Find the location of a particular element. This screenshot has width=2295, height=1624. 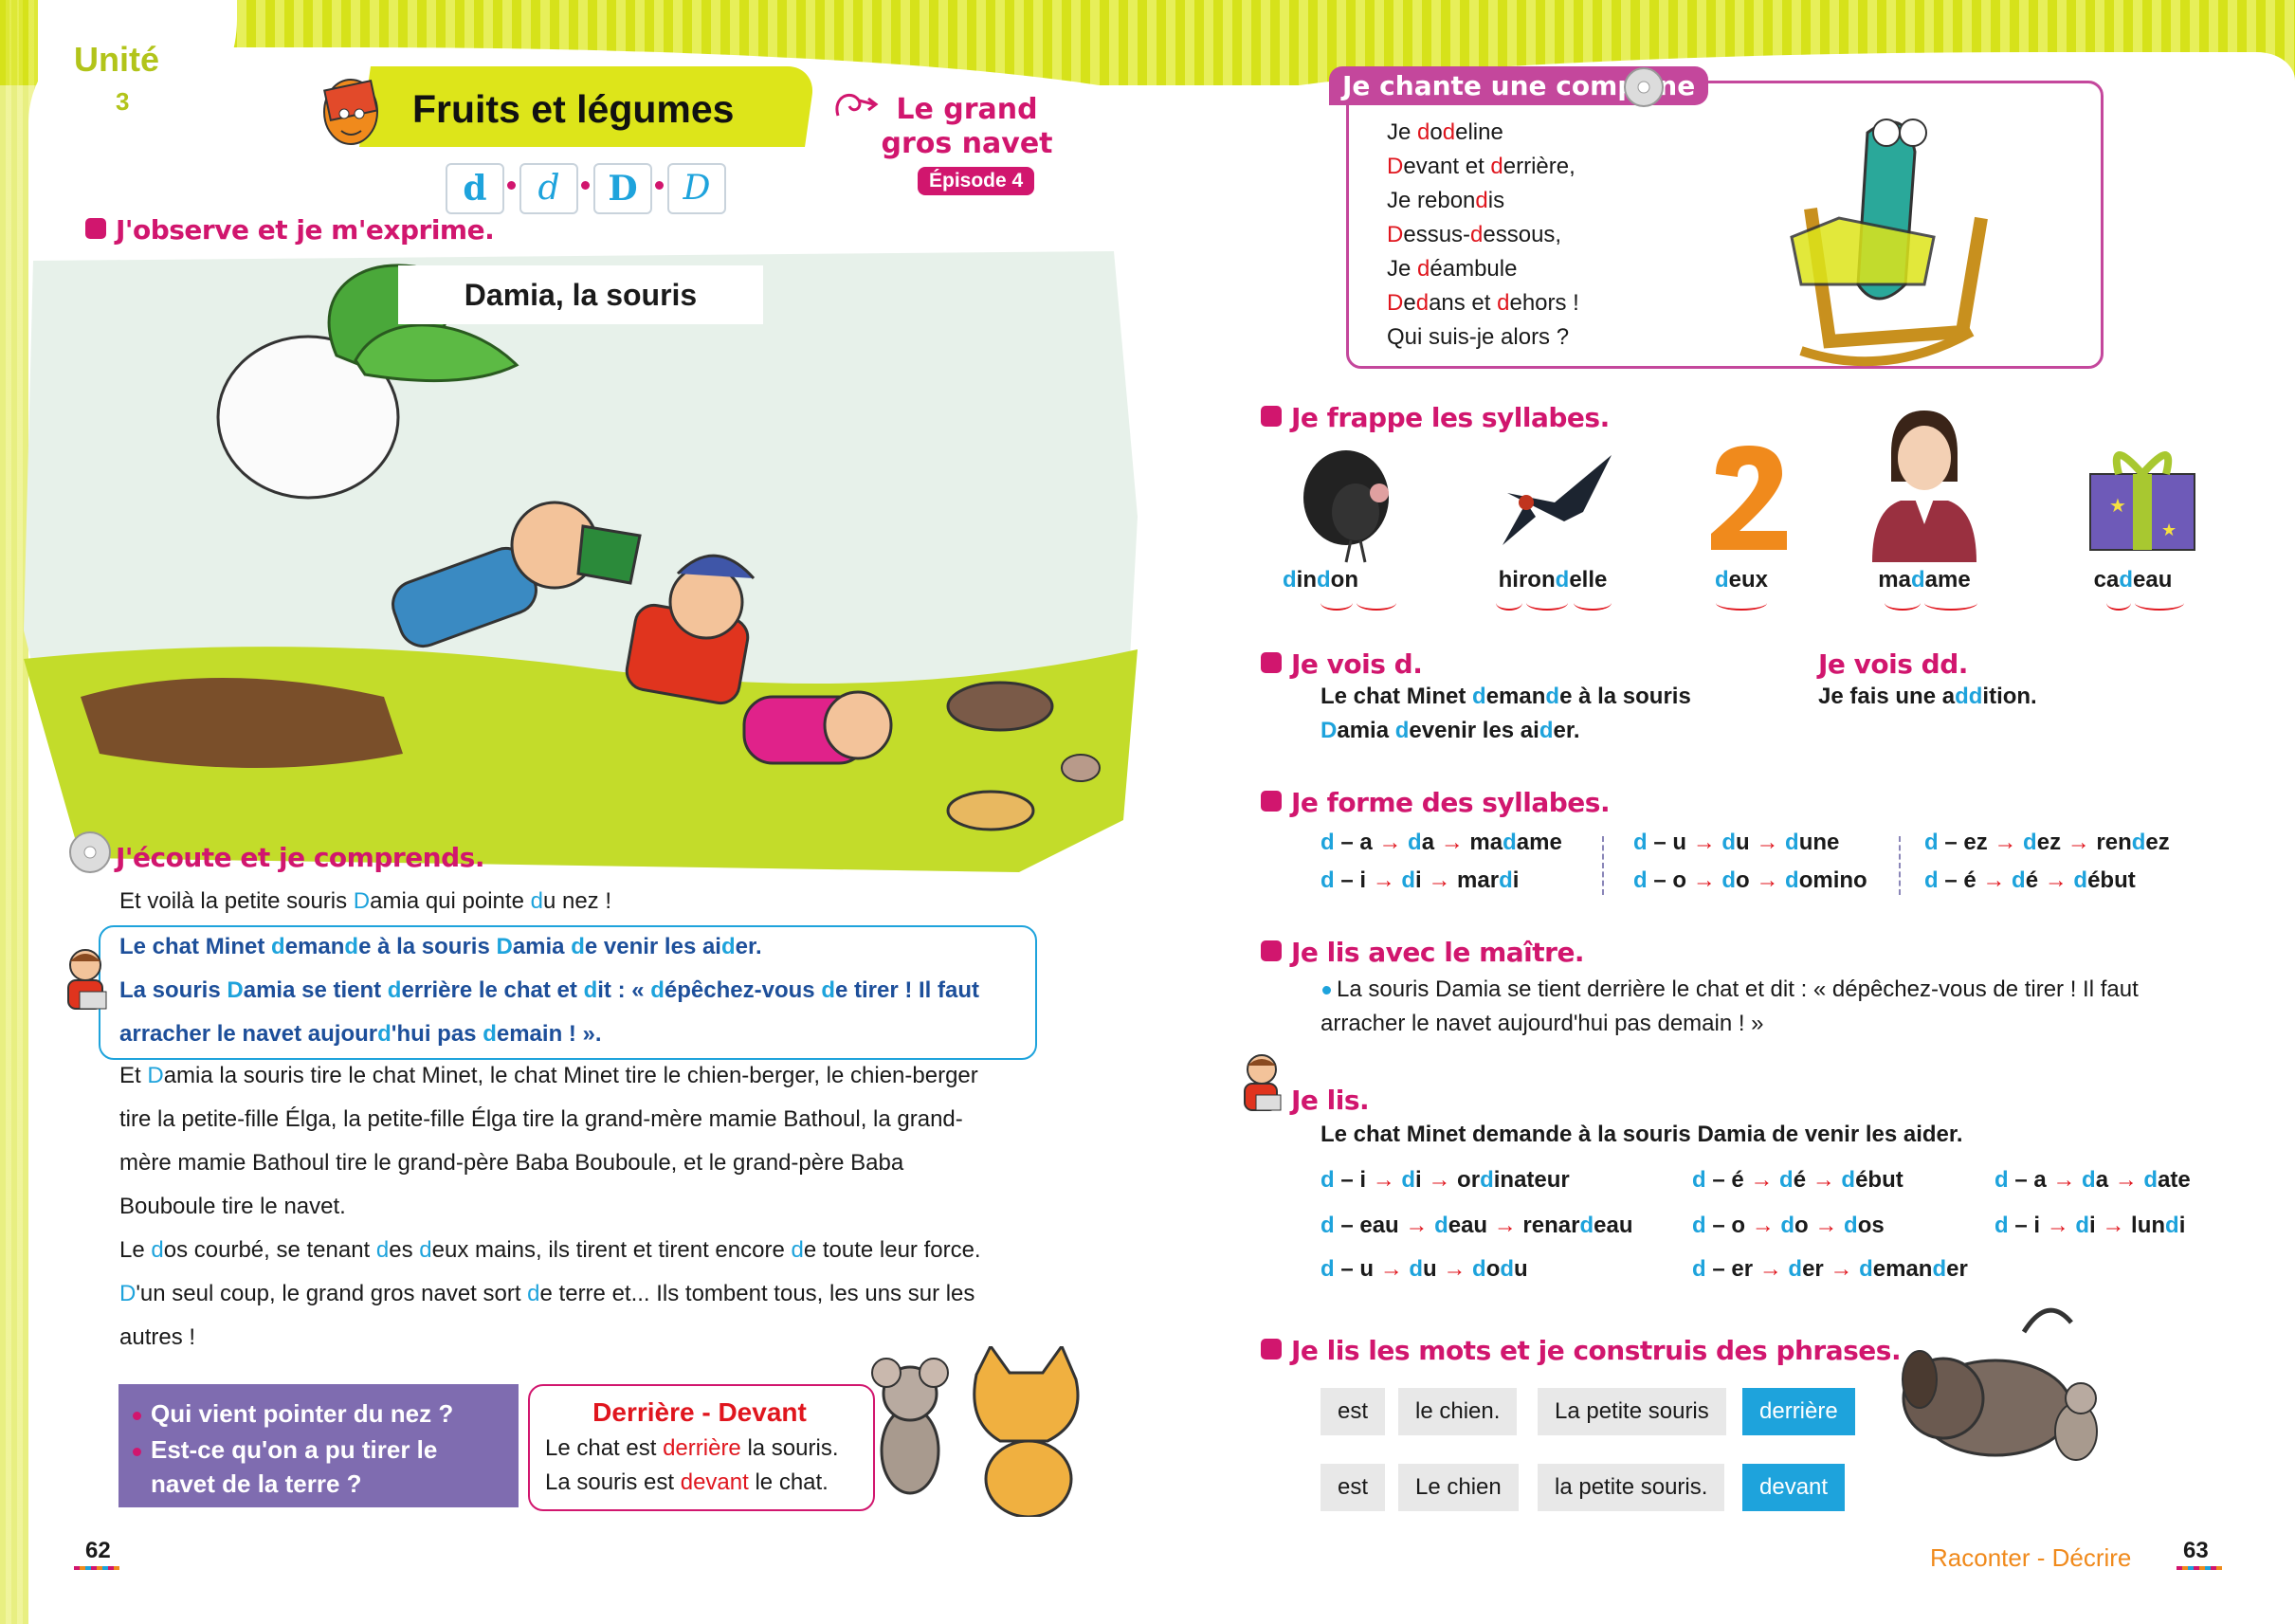

gift-icon: ★★ is located at coordinates (2142, 501).